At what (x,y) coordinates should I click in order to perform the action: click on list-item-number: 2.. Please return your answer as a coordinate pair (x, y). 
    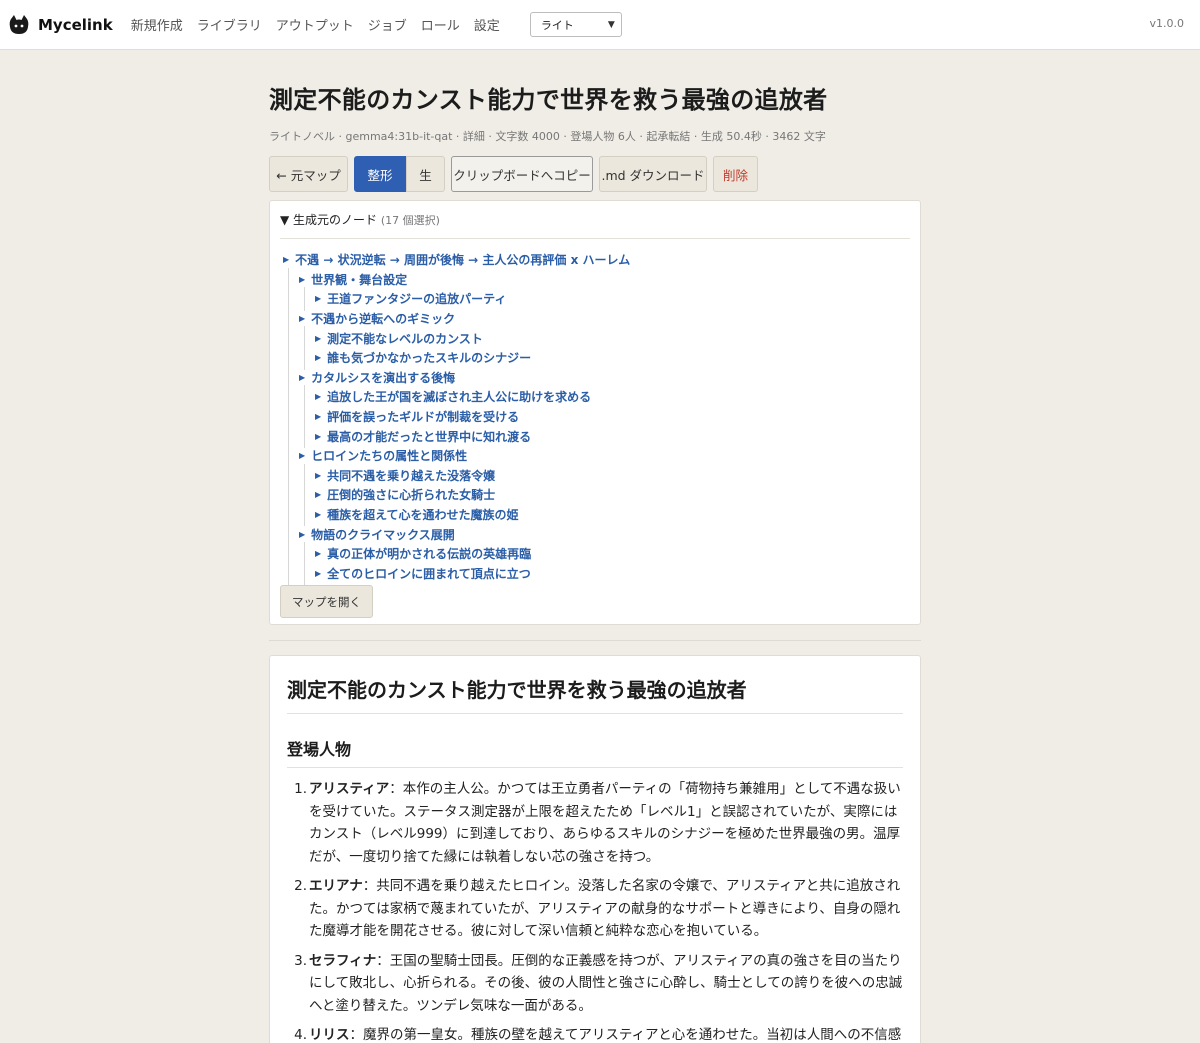
    Looking at the image, I should click on (300, 886).